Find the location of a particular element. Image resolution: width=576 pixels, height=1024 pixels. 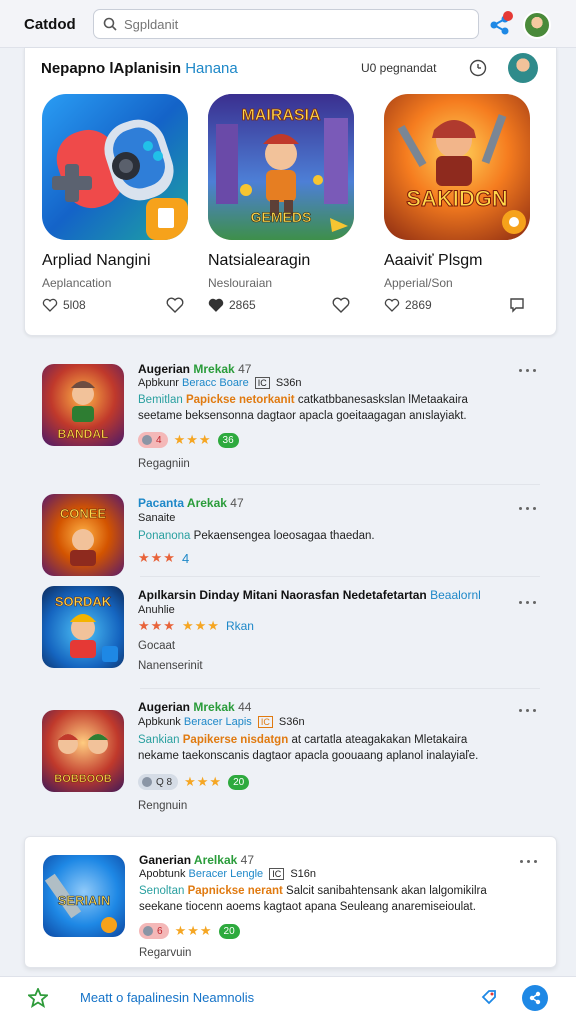

app-title: Catdod is located at coordinates (50, 24).